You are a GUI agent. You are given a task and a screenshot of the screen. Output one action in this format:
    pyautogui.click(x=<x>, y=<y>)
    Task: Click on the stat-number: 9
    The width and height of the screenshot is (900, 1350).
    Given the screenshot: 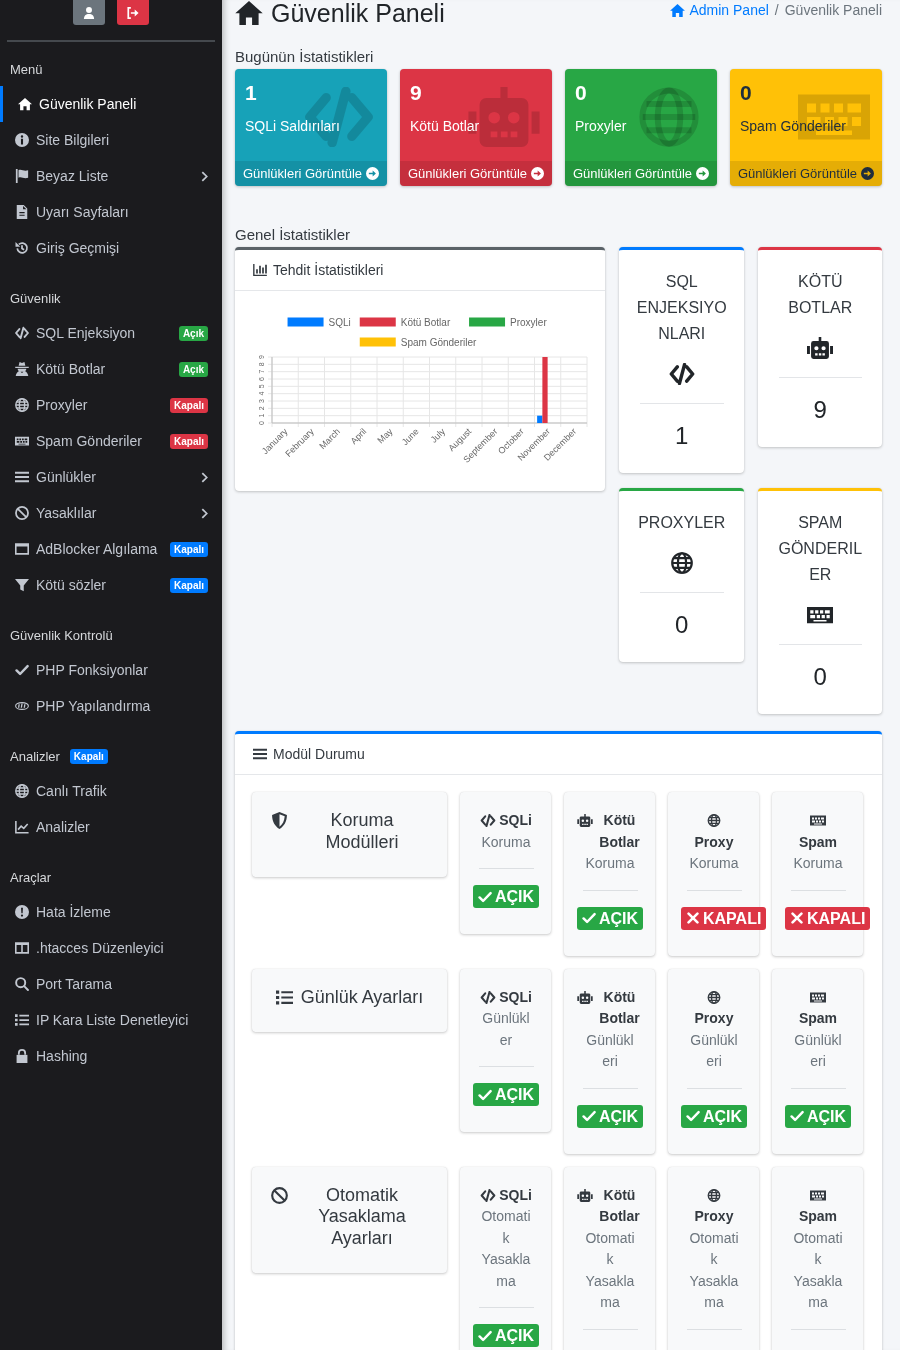 What is the action you would take?
    pyautogui.click(x=416, y=93)
    